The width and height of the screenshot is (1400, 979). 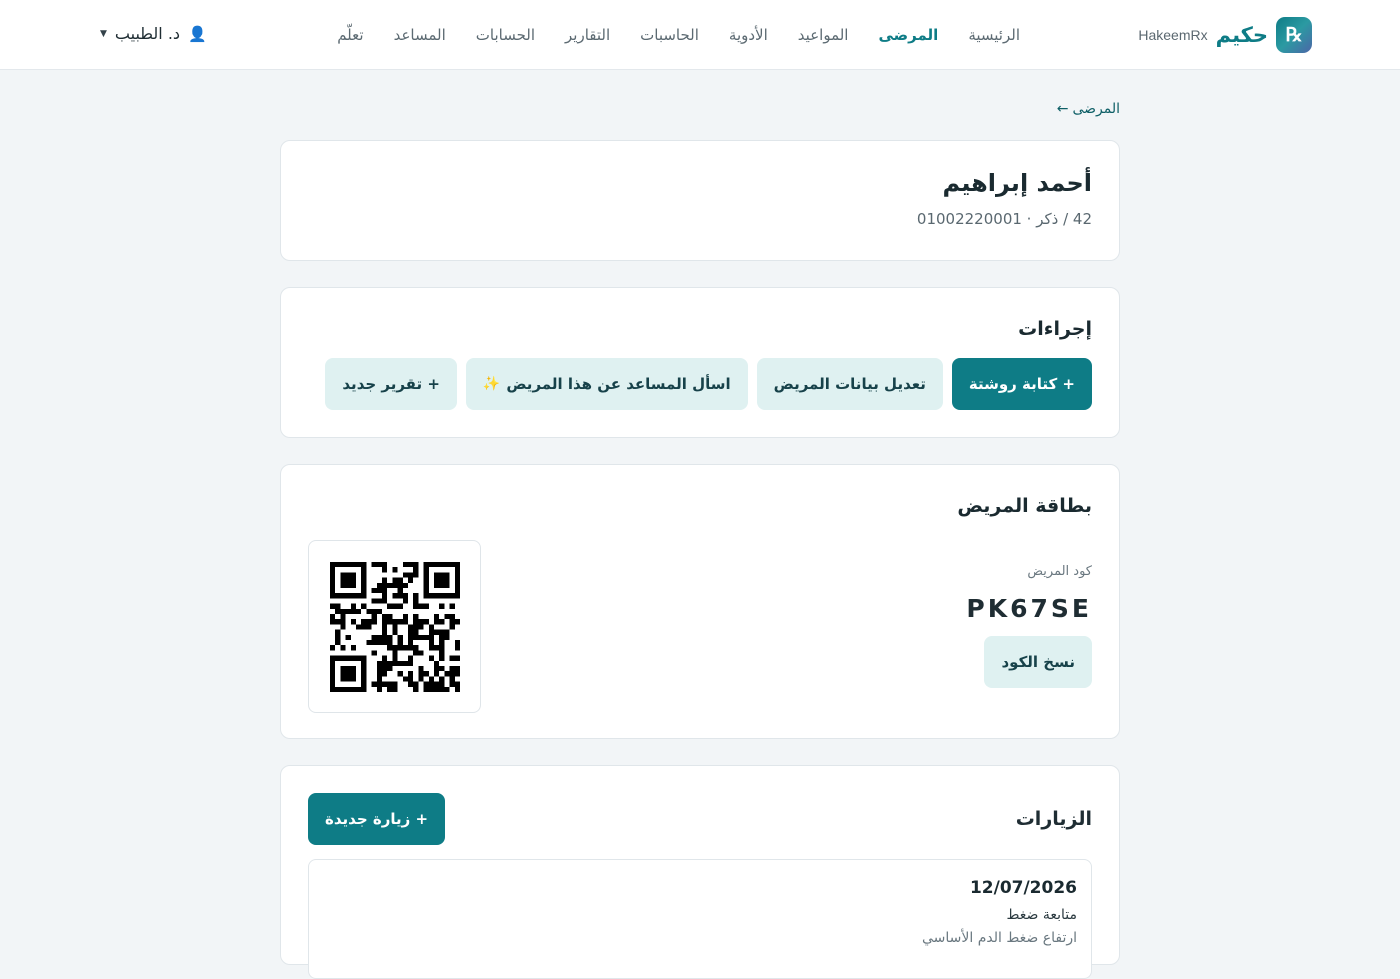 I want to click on breadcrumb-back-patients: المرضى ←, so click(x=1088, y=109).